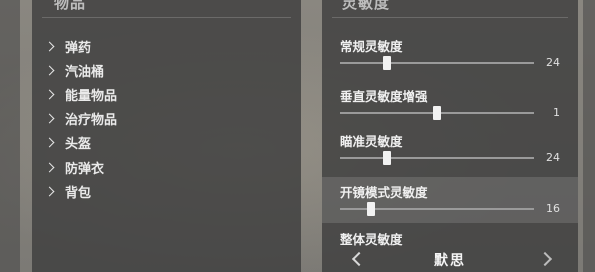 This screenshot has width=595, height=272. Describe the element at coordinates (384, 96) in the screenshot. I see `setting-label: 垂直灵敏度增强` at that location.